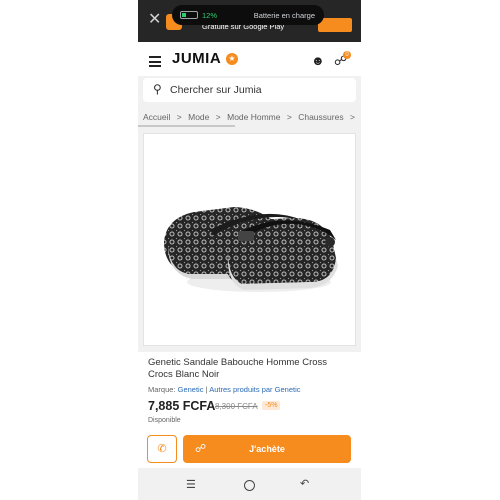  I want to click on clog-image, so click(251, 249).